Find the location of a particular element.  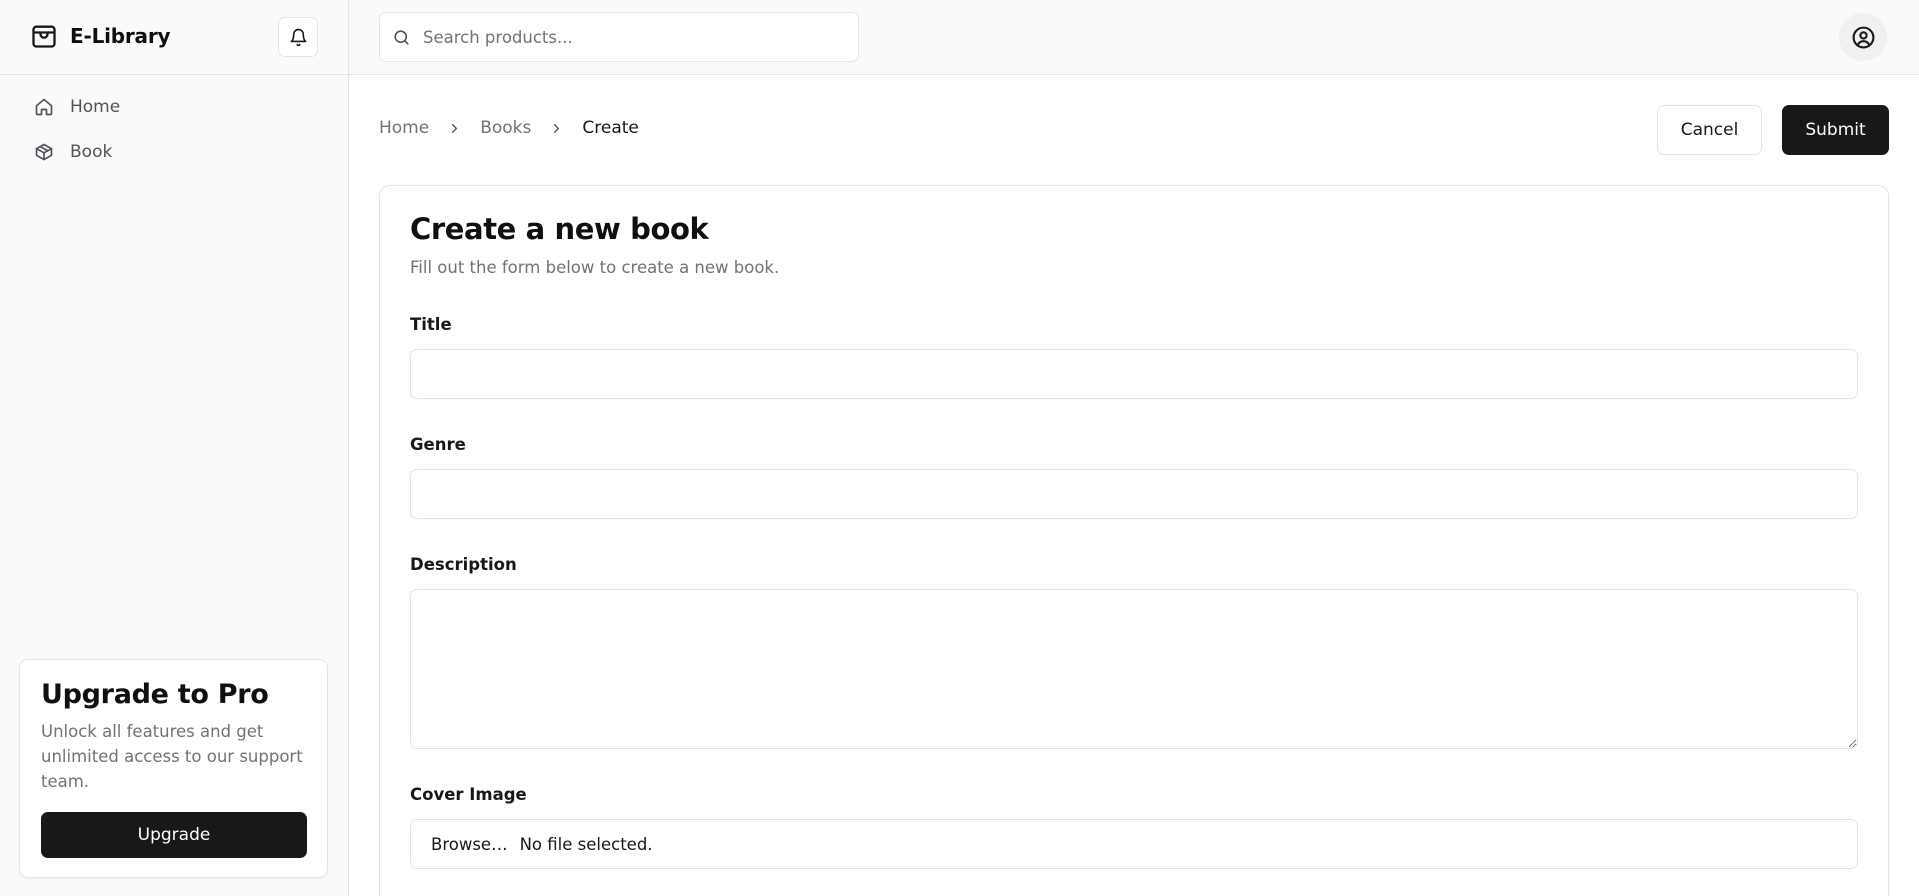

title-input is located at coordinates (1134, 374).